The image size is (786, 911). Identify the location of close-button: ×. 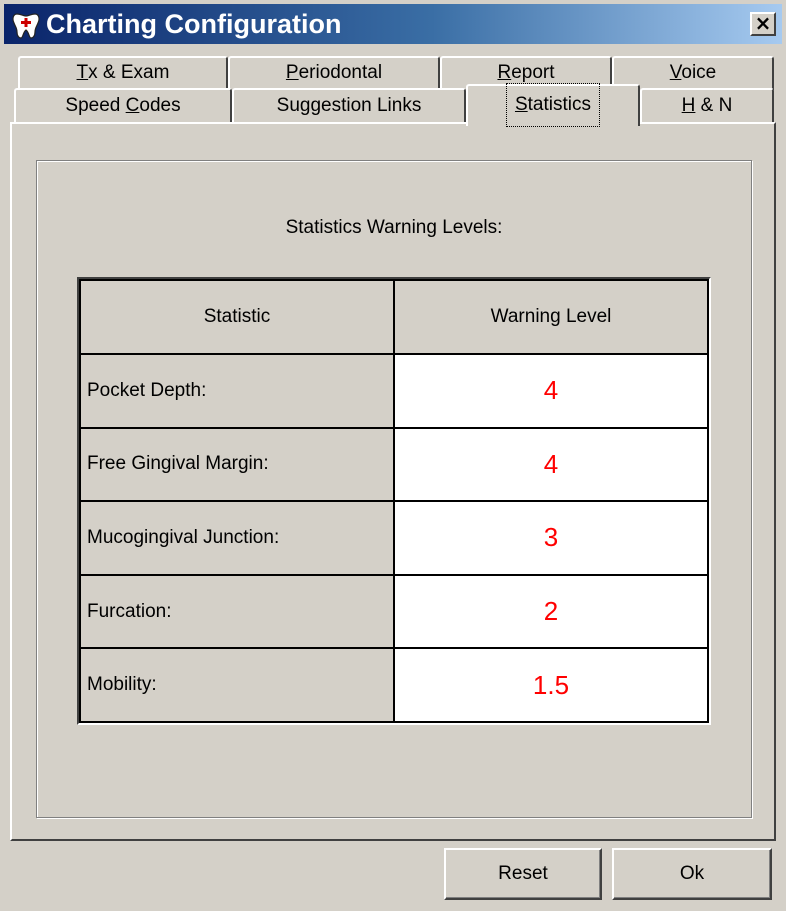
(763, 24).